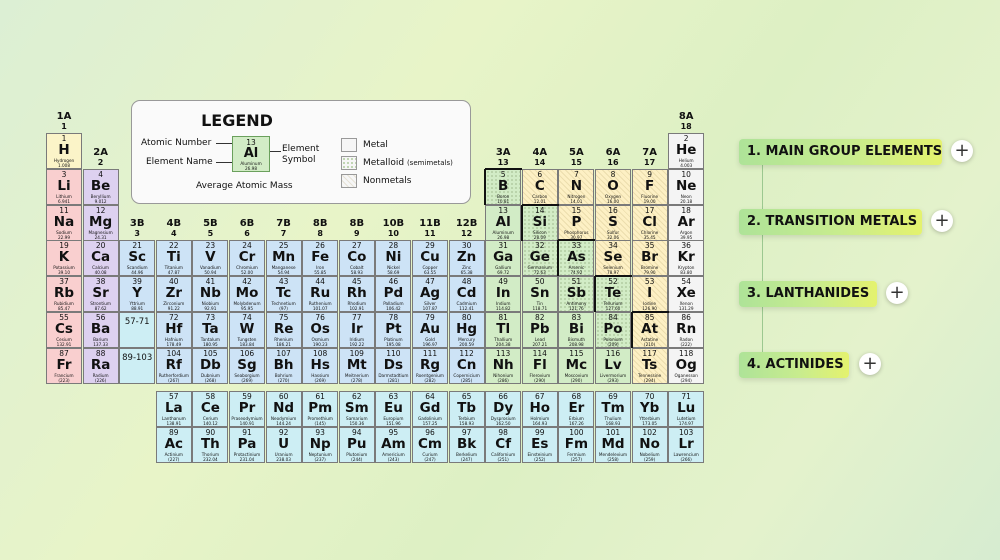  I want to click on element-tm: 69 Tm Thulium 168.93, so click(613, 409).